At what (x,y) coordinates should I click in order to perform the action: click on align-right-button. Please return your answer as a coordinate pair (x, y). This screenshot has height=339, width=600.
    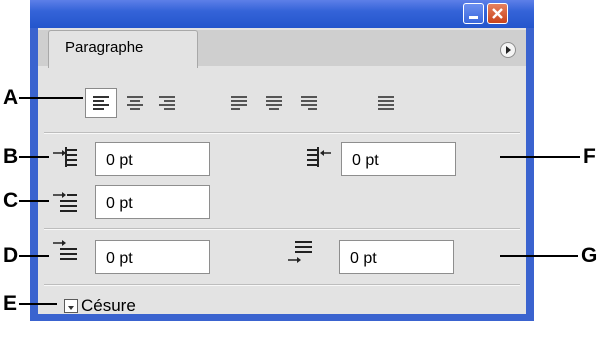
    Looking at the image, I should click on (167, 103).